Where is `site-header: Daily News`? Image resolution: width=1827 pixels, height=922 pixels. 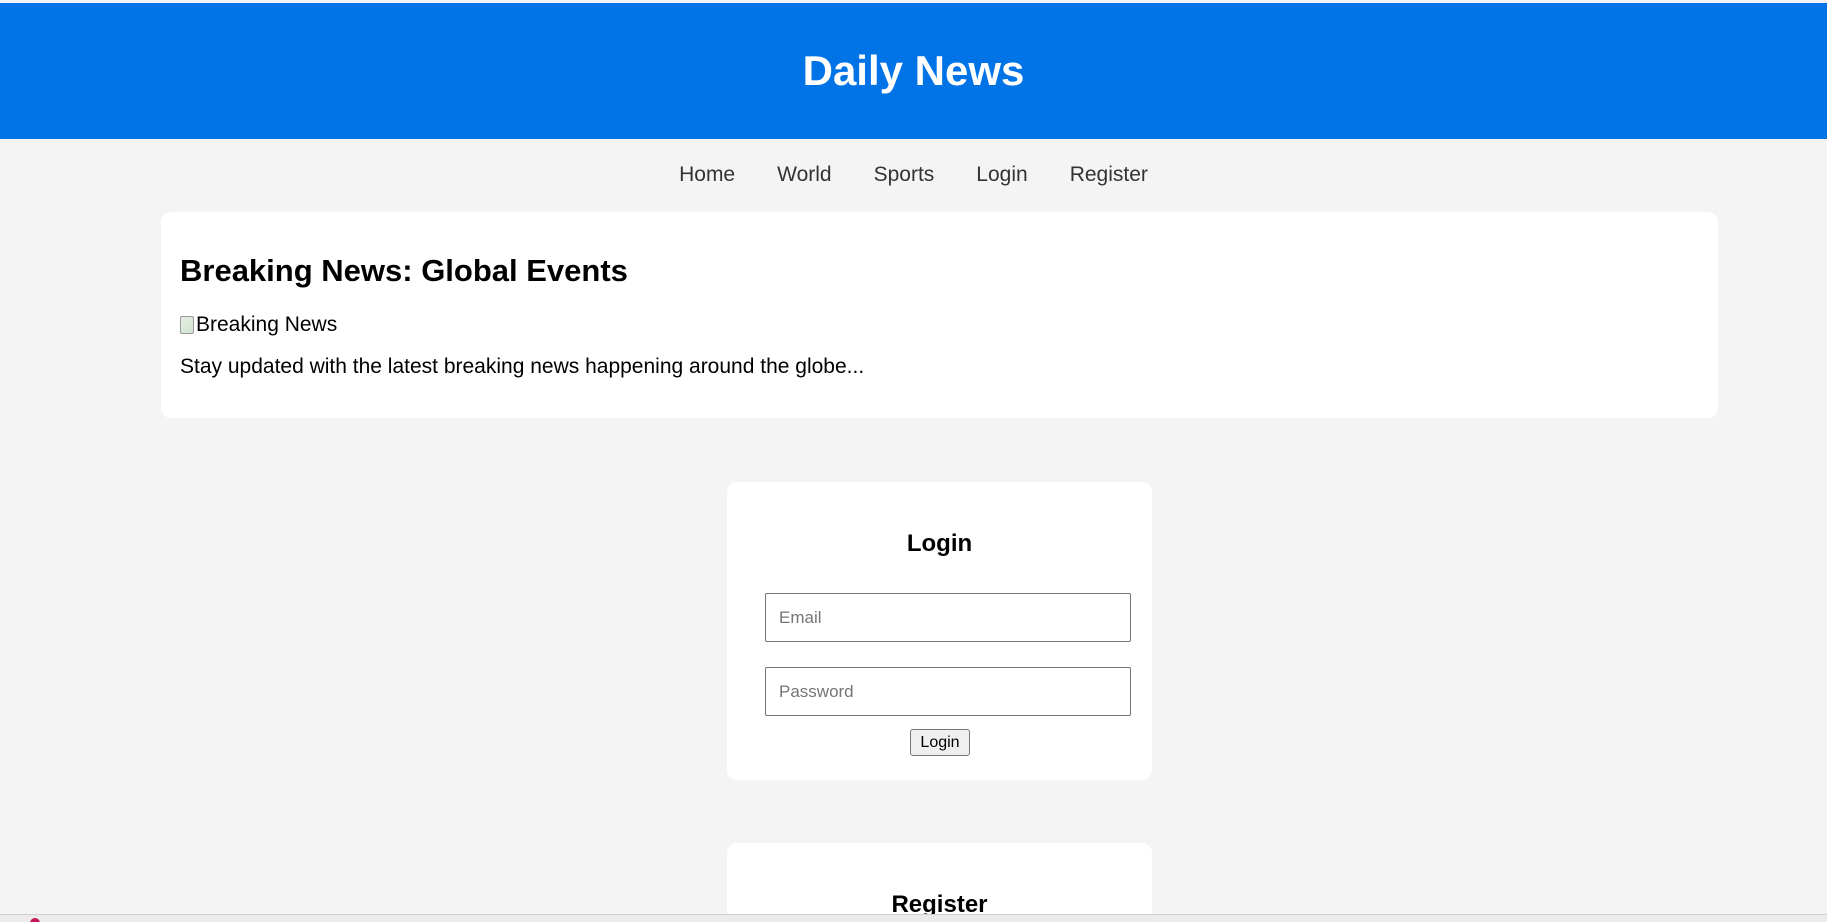 site-header: Daily News is located at coordinates (913, 71).